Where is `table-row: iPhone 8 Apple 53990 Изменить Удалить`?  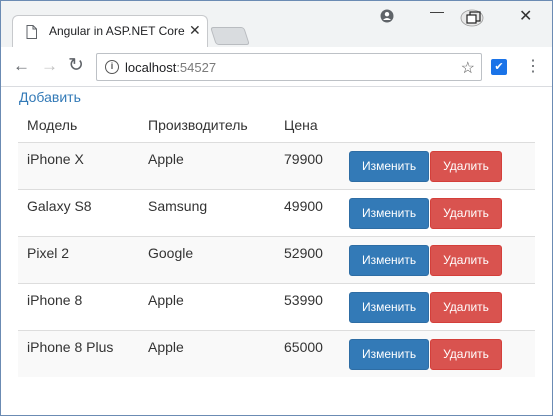
table-row: iPhone 8 Apple 53990 Изменить Удалить is located at coordinates (276, 306).